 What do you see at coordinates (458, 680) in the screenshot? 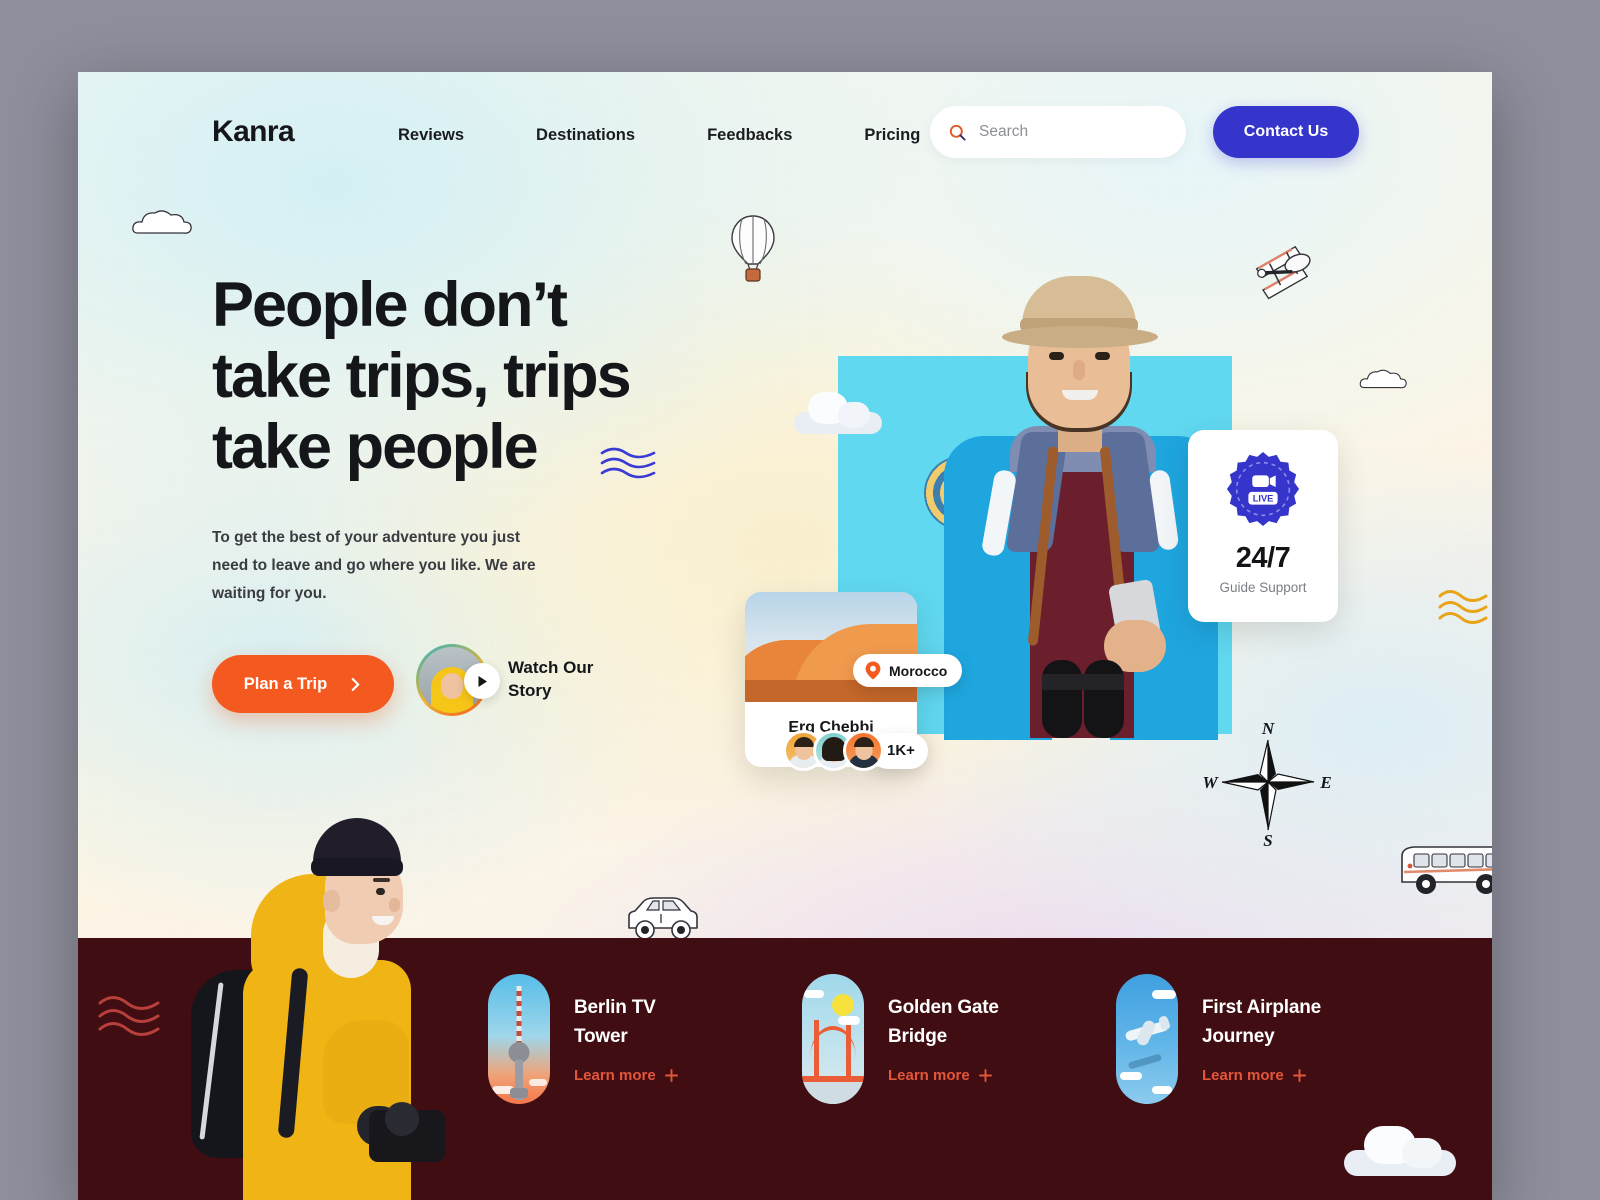
I see `story-avatar` at bounding box center [458, 680].